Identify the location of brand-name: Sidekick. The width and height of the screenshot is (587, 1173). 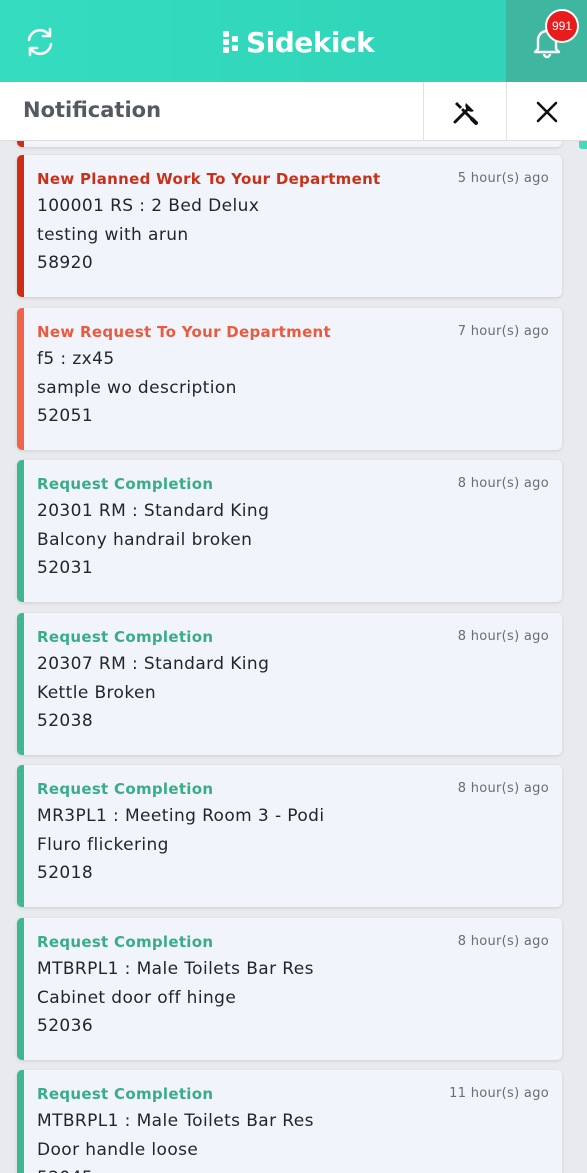
(310, 42).